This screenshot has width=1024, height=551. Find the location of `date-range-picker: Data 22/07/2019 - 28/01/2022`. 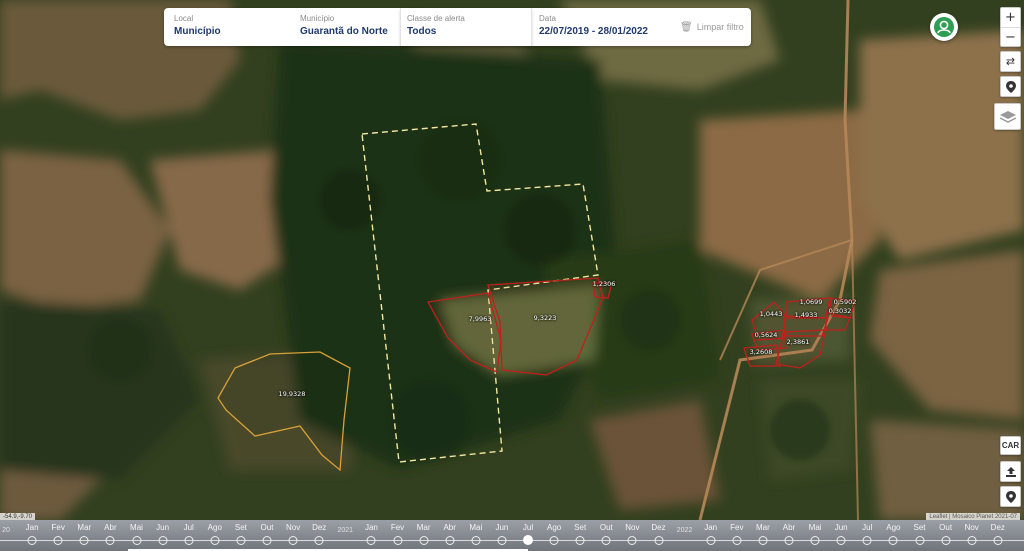

date-range-picker: Data 22/07/2019 - 28/01/2022 is located at coordinates (604, 27).